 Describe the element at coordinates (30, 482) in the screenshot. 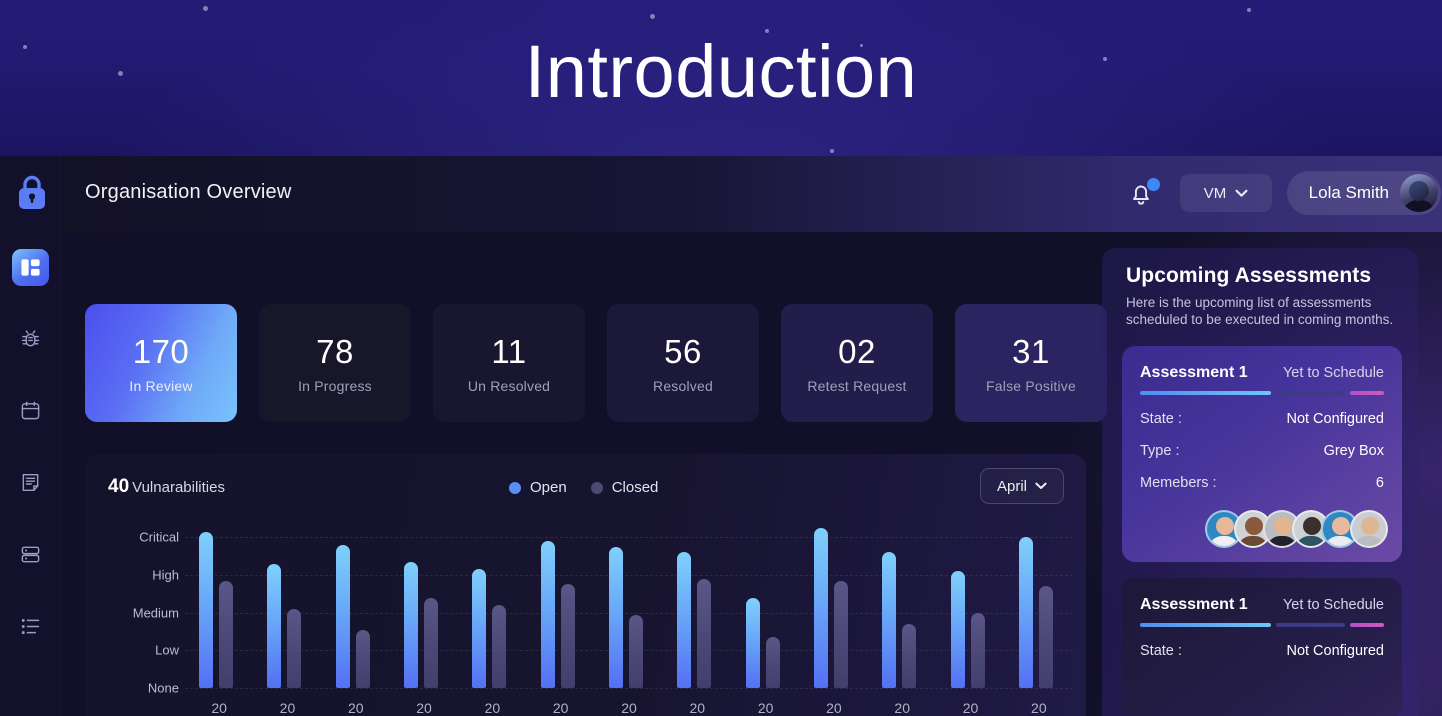

I see `sidebar-item-reports` at that location.